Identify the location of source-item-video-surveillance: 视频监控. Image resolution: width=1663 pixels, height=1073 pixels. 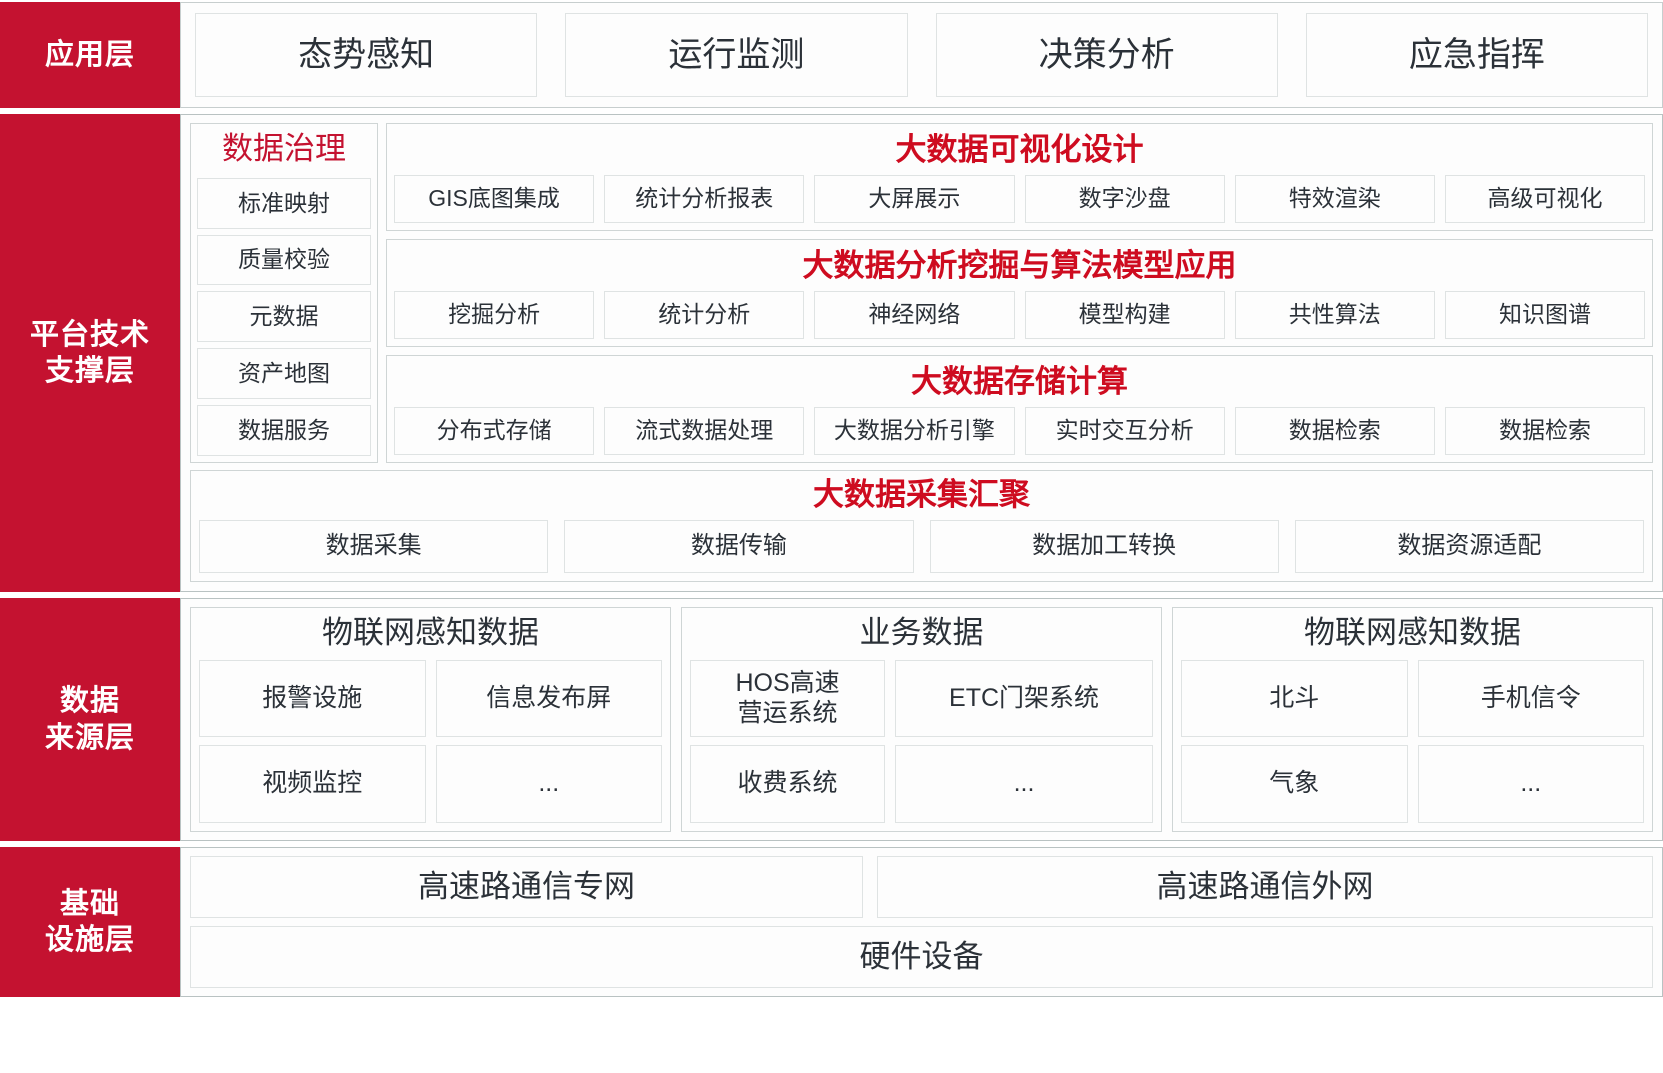
(312, 784).